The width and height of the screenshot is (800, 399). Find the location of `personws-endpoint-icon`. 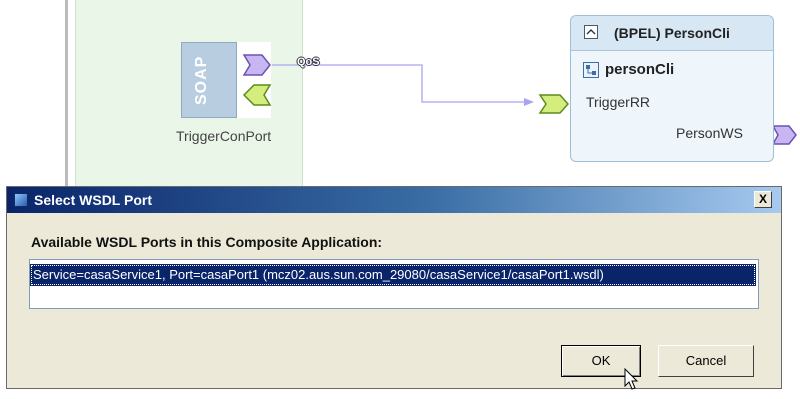

personws-endpoint-icon is located at coordinates (784, 135).